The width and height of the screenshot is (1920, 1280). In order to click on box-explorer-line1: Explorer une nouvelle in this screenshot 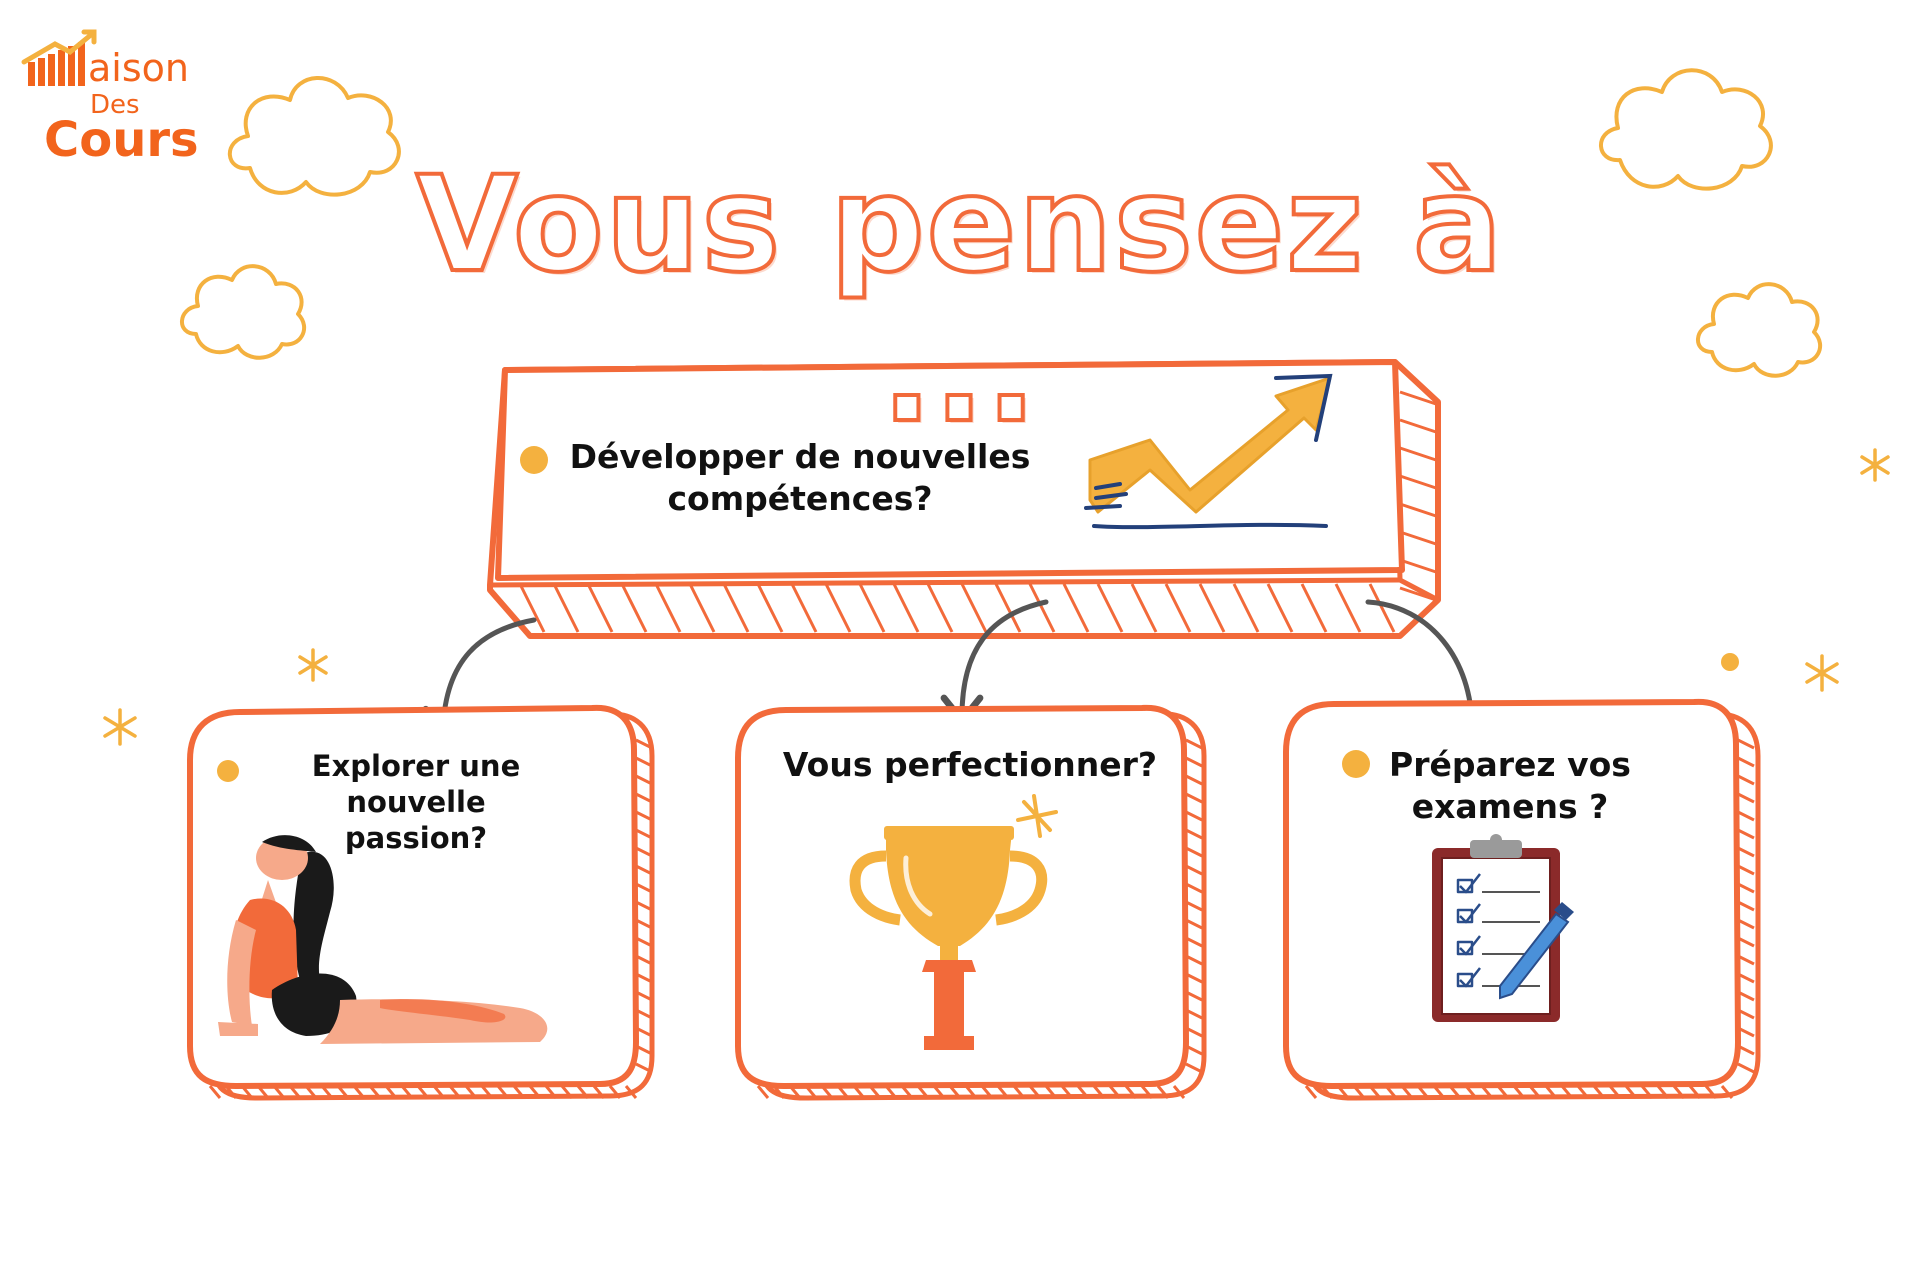, I will do `click(416, 784)`.